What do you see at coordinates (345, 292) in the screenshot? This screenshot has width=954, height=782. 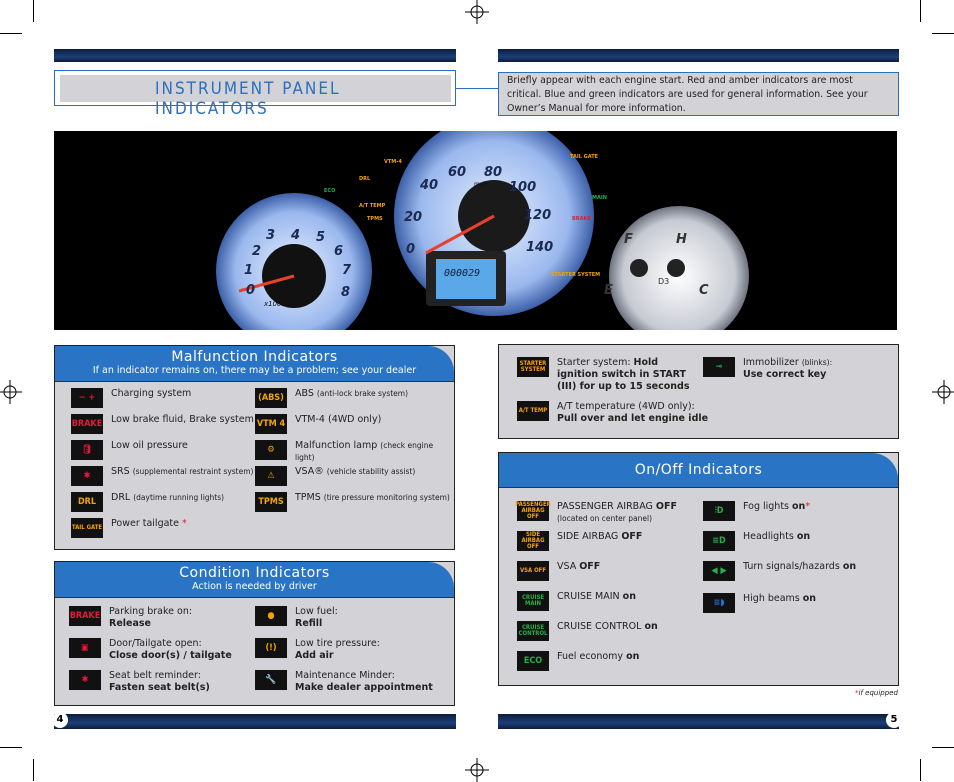 I see `tach-number: 8` at bounding box center [345, 292].